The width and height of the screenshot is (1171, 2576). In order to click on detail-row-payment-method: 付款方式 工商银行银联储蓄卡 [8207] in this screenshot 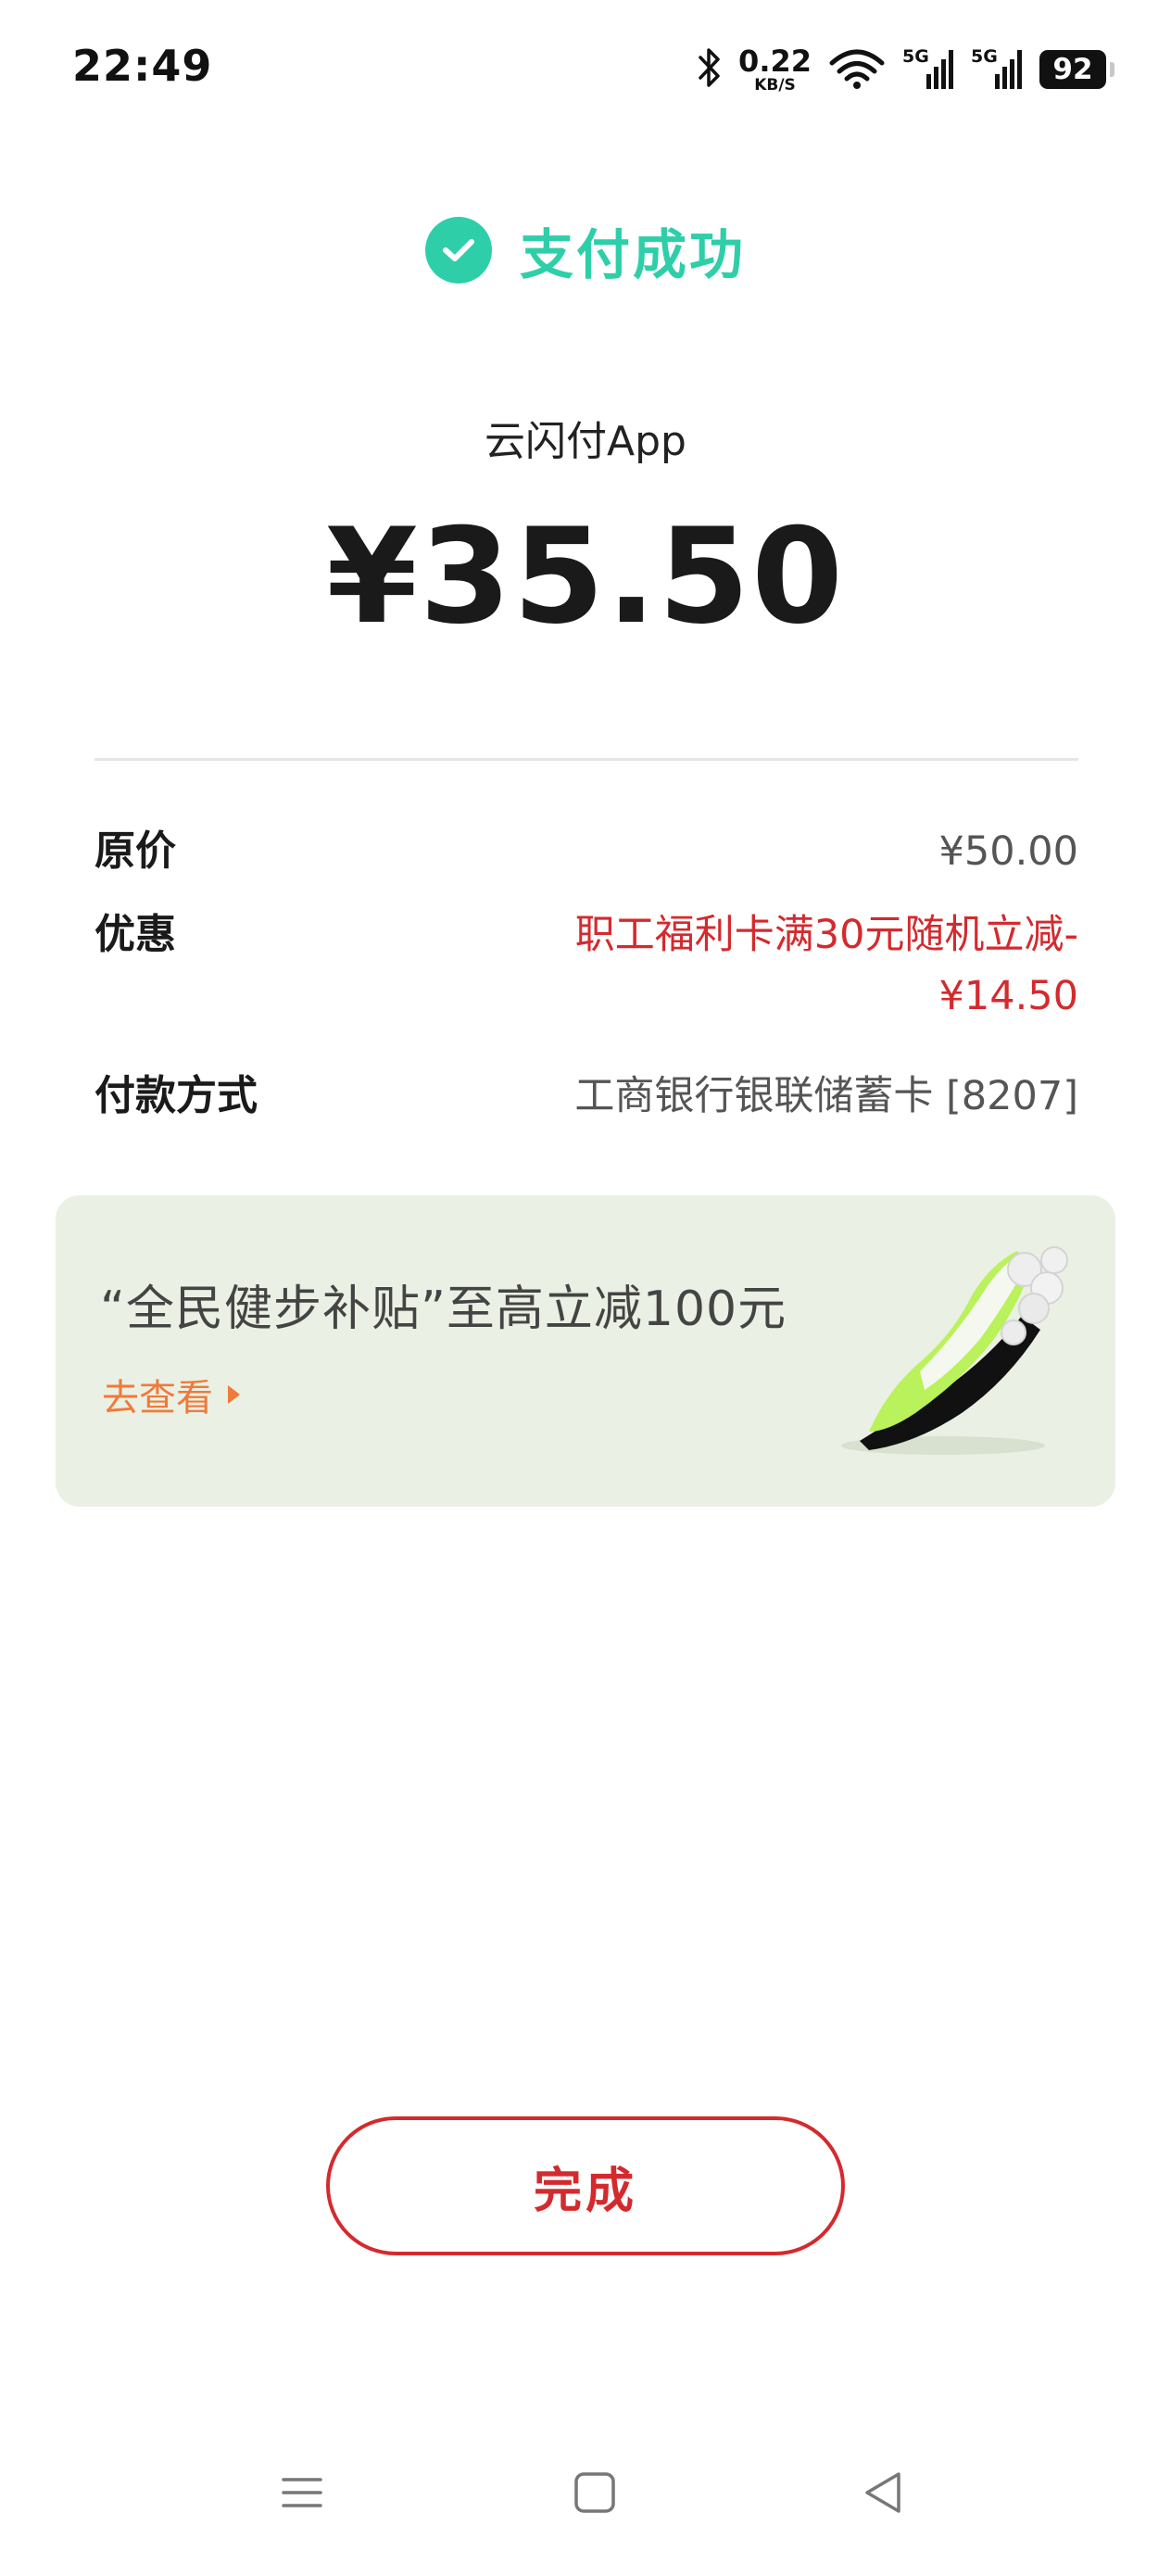, I will do `click(586, 1097)`.